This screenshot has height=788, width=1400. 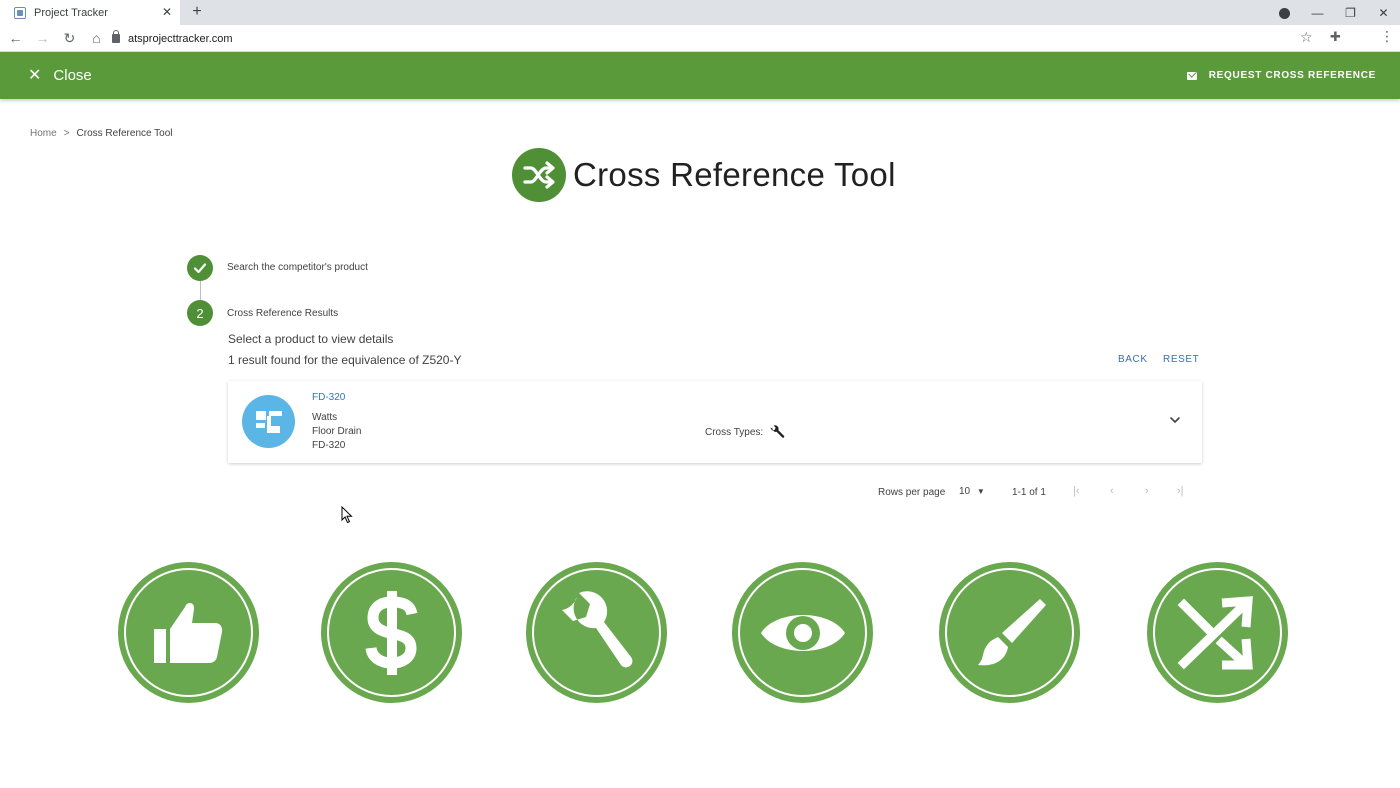 I want to click on step-2-number: 2, so click(x=200, y=313).